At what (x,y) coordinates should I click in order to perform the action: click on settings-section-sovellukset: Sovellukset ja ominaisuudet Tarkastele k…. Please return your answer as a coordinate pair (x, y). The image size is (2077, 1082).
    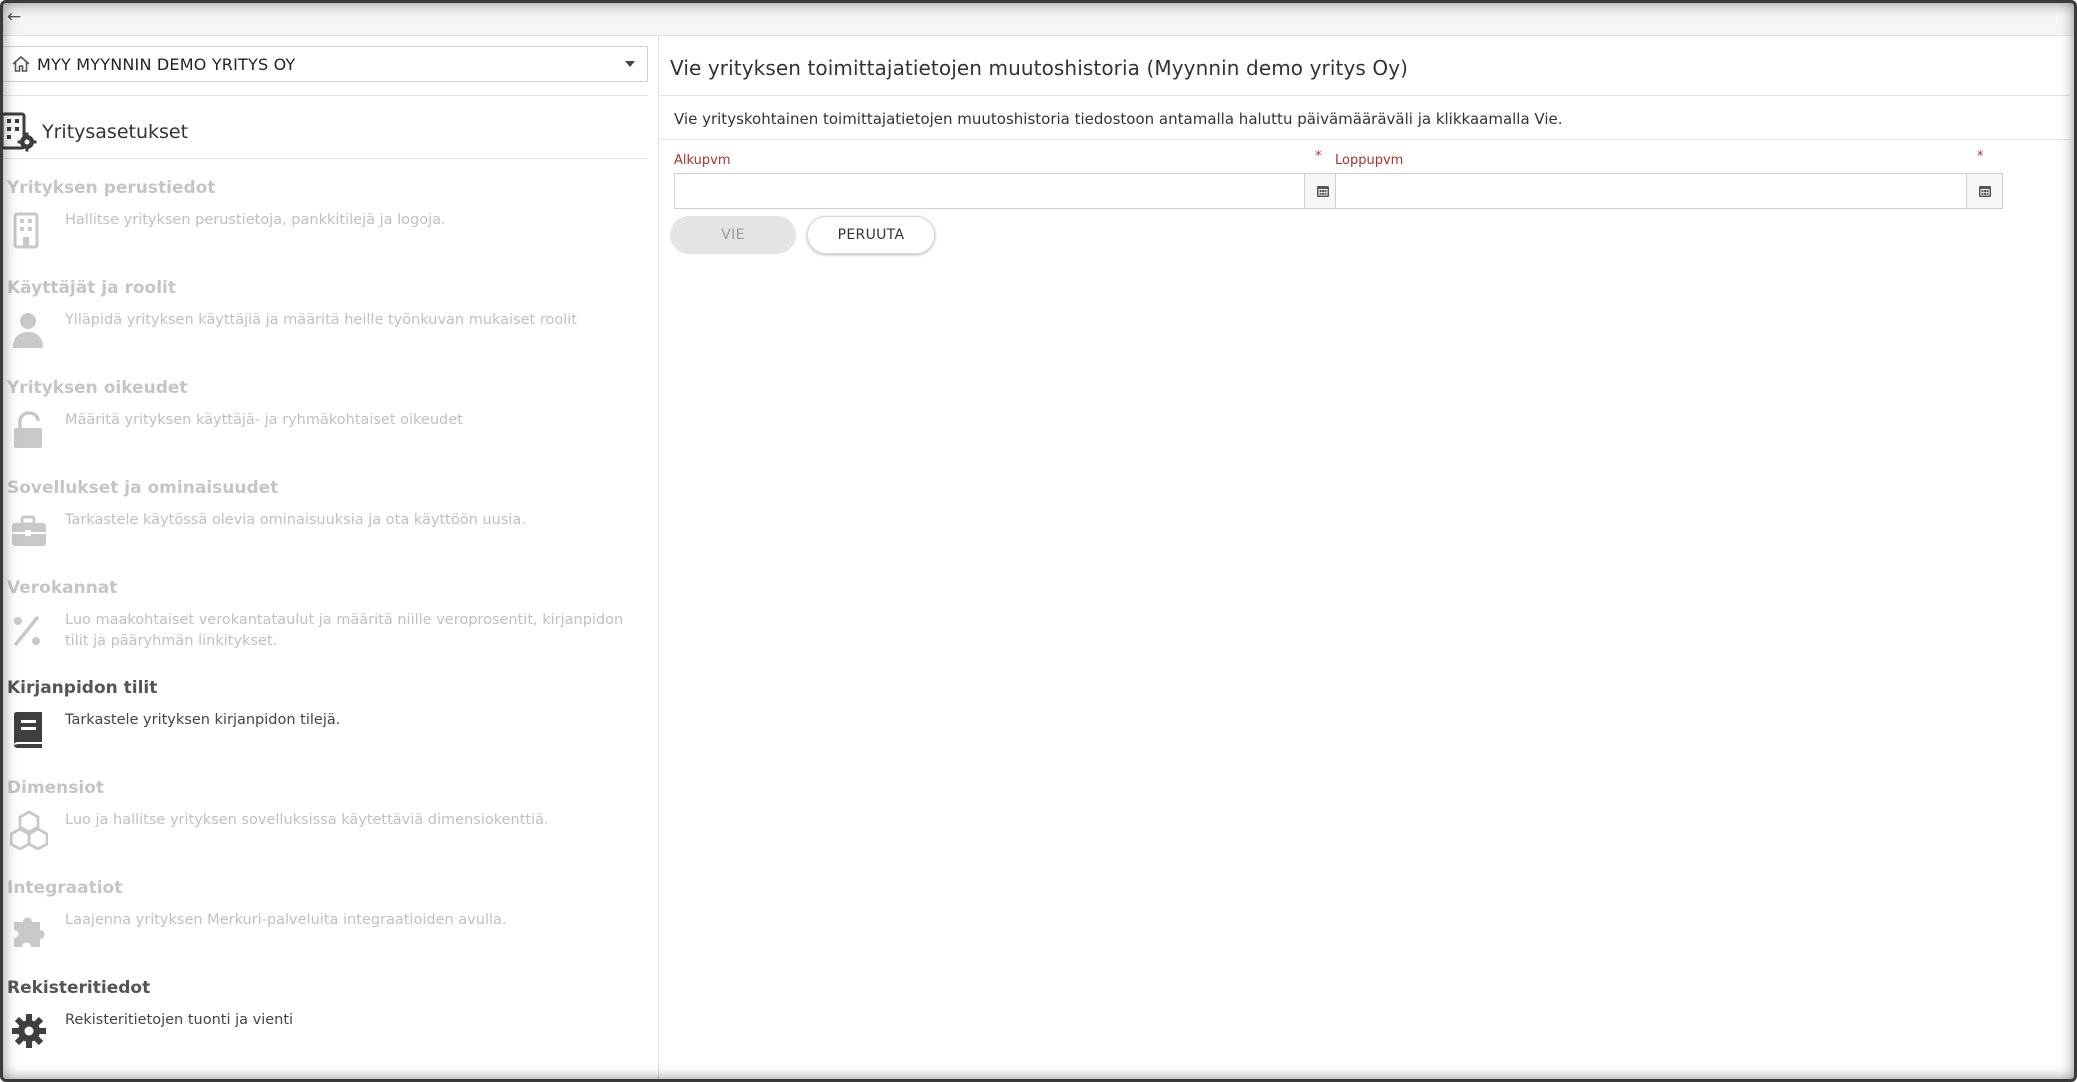
    Looking at the image, I should click on (325, 527).